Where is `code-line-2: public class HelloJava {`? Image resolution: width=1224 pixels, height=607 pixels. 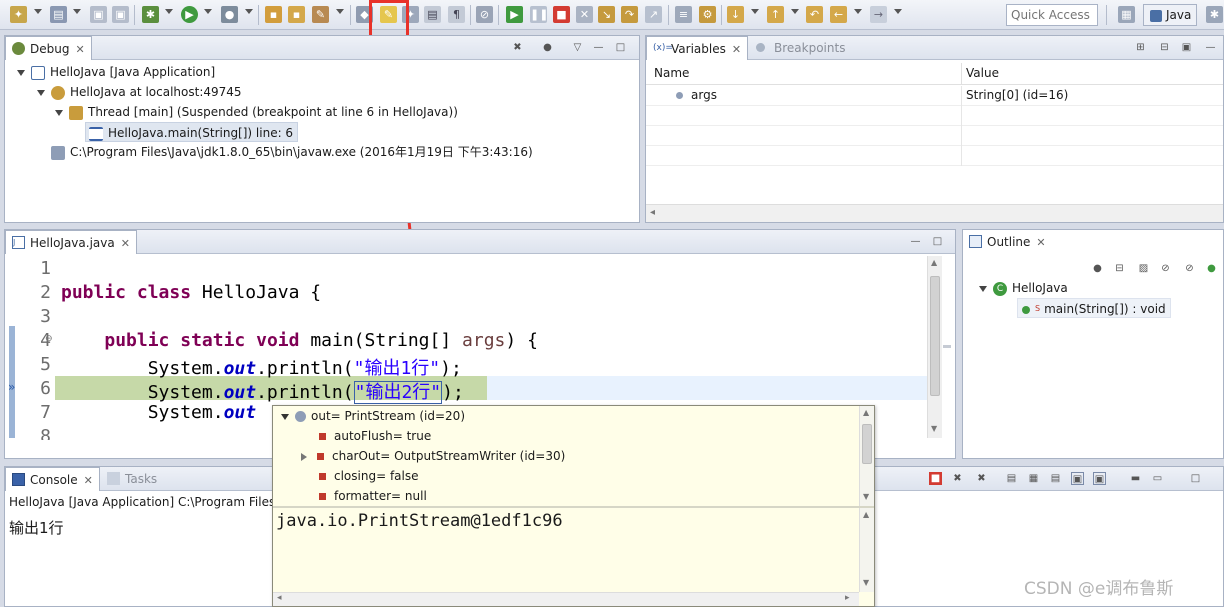
code-line-2: public class HelloJava { is located at coordinates (191, 292).